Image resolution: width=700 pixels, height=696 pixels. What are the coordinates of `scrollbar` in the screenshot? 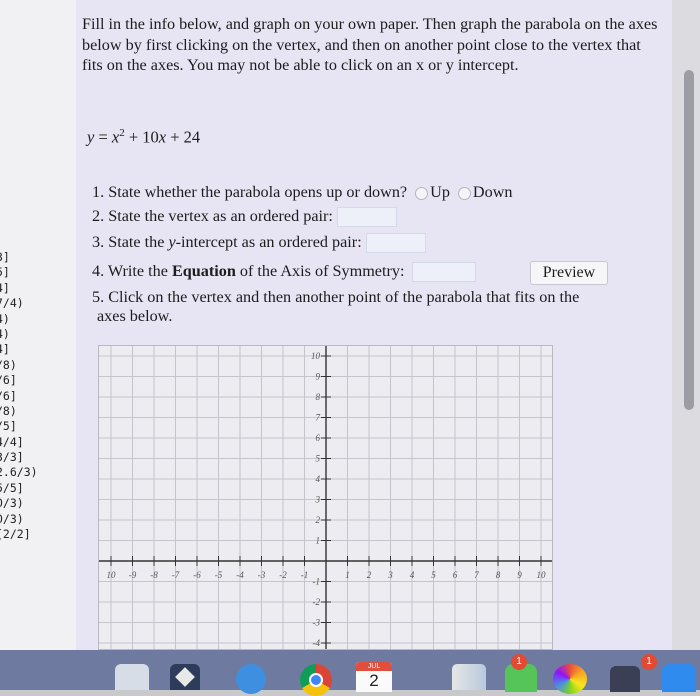 It's located at (686, 325).